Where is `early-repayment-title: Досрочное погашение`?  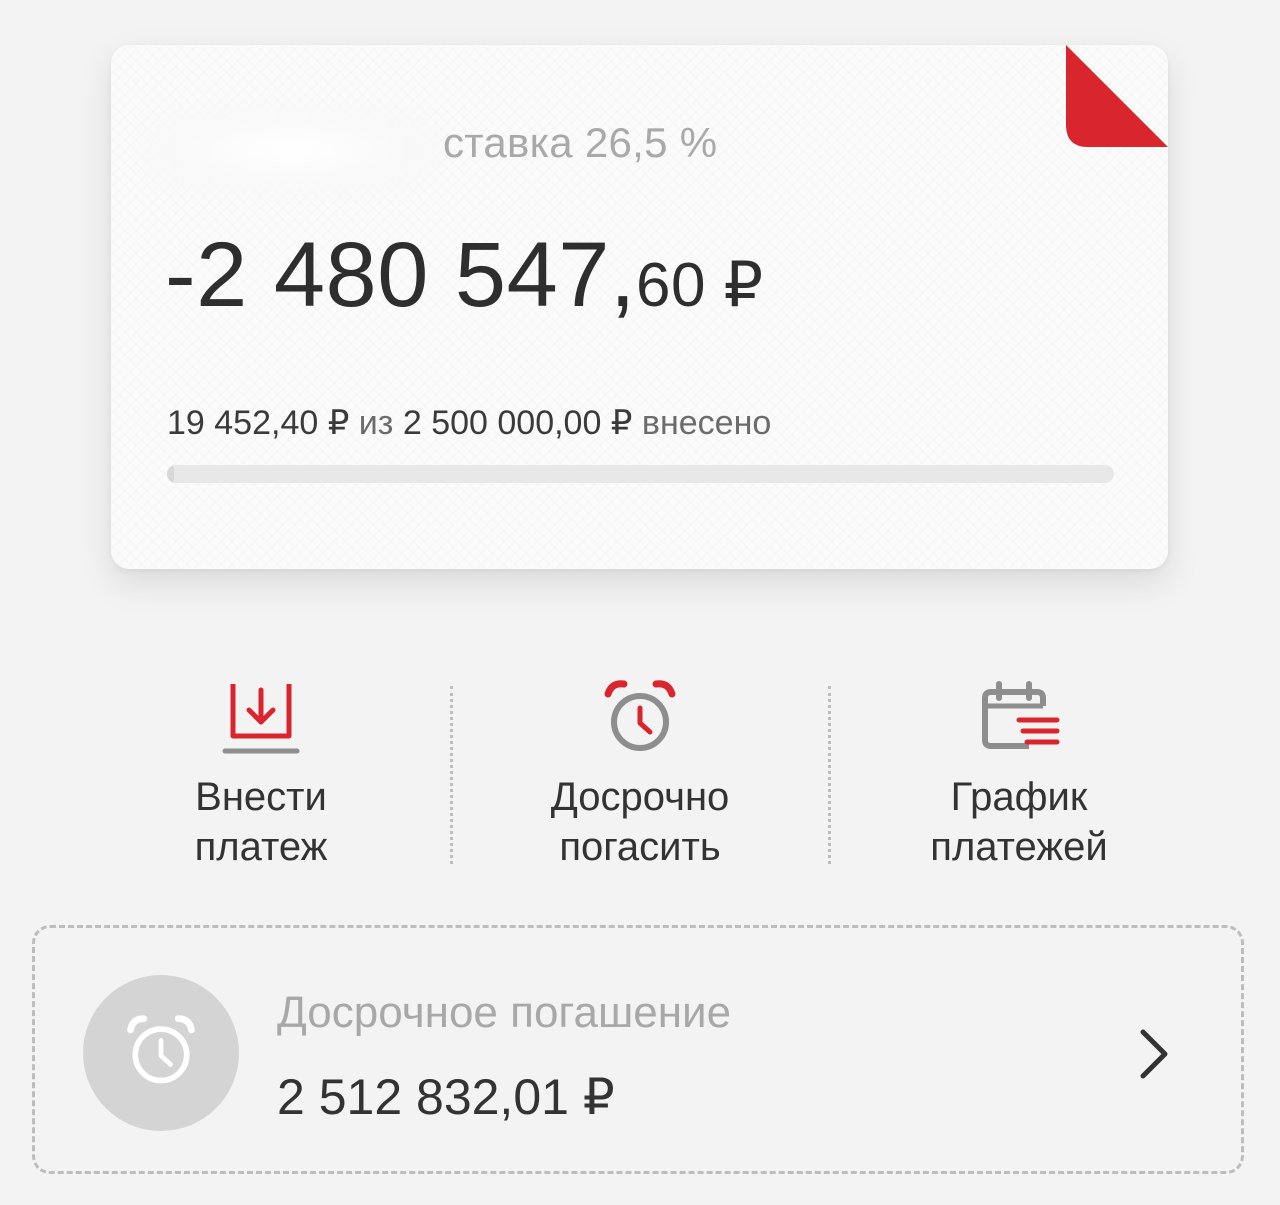
early-repayment-title: Досрочное погашение is located at coordinates (504, 1012).